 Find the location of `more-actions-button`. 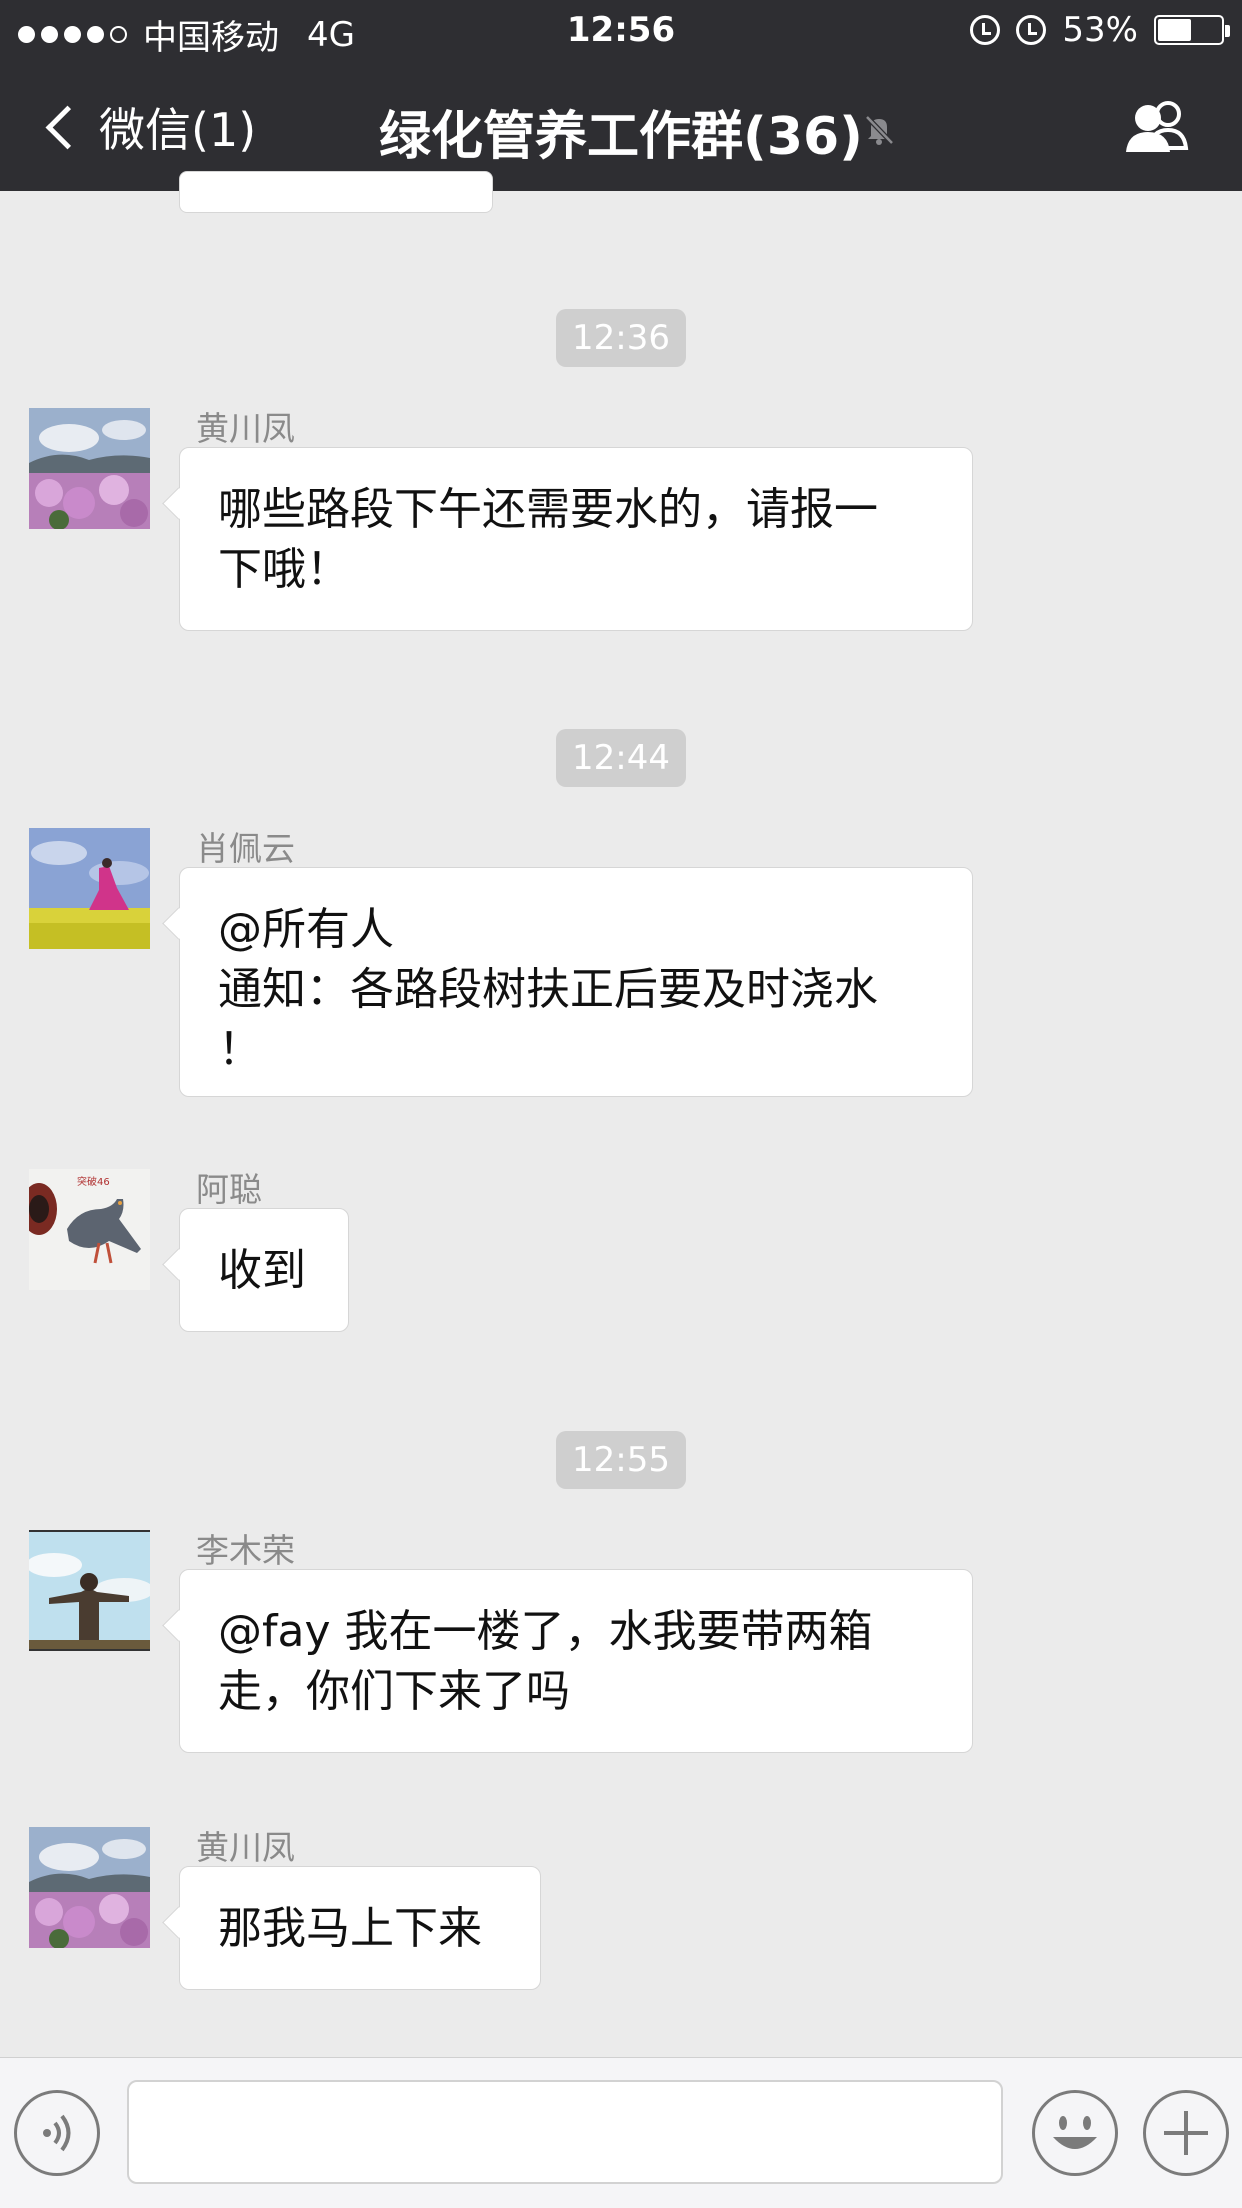

more-actions-button is located at coordinates (1186, 2133).